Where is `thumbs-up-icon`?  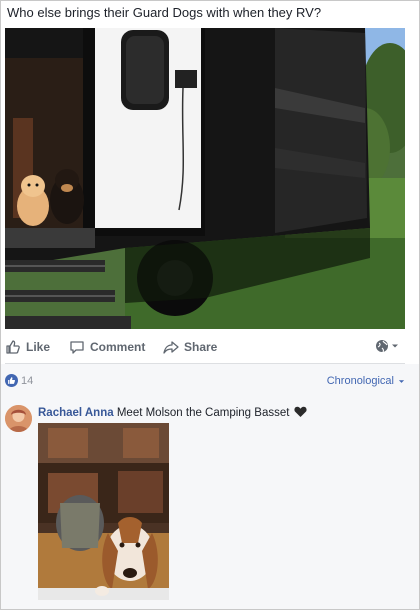 thumbs-up-icon is located at coordinates (13, 347).